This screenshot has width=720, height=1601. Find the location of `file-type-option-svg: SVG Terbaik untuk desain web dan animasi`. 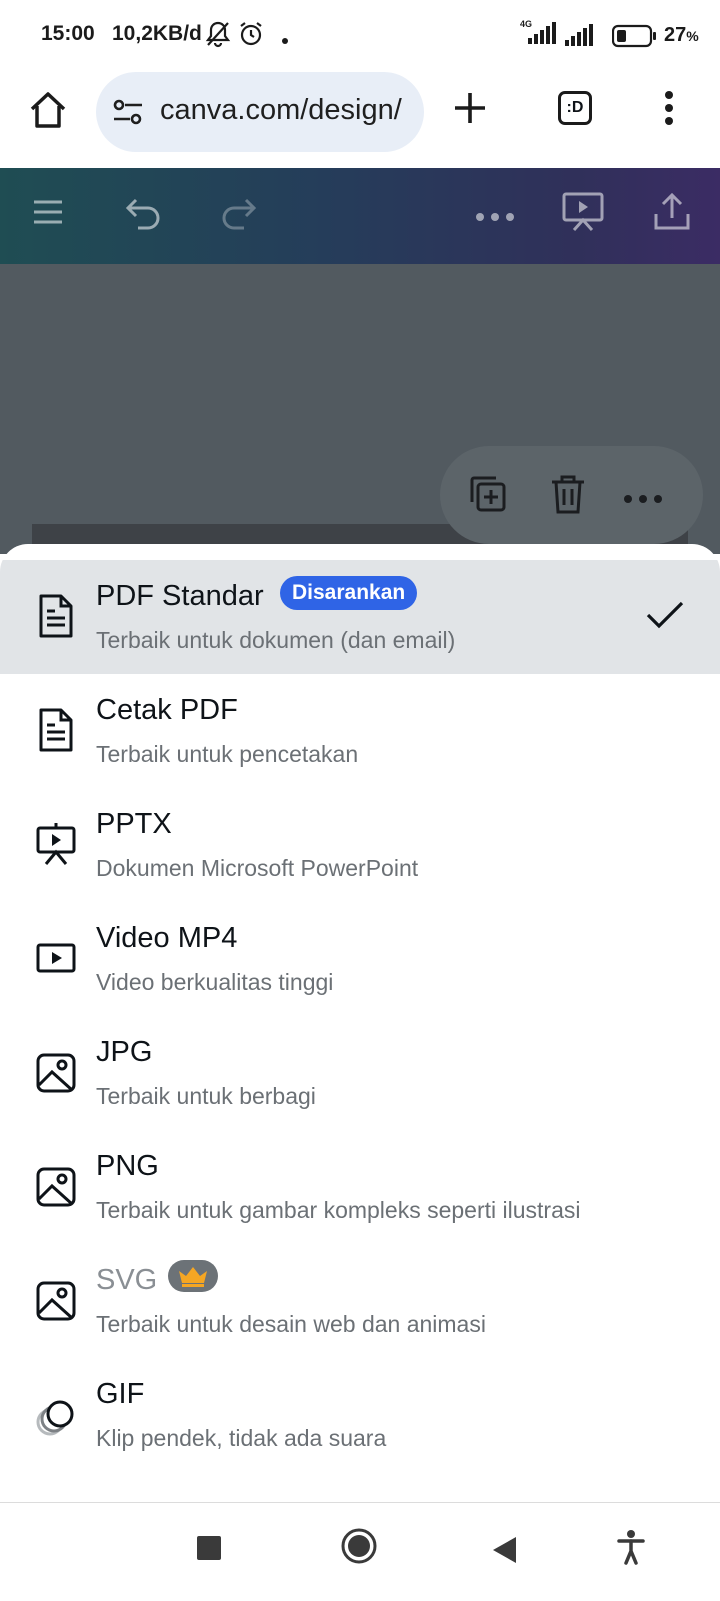

file-type-option-svg: SVG Terbaik untuk desain web dan animasi is located at coordinates (360, 1301).